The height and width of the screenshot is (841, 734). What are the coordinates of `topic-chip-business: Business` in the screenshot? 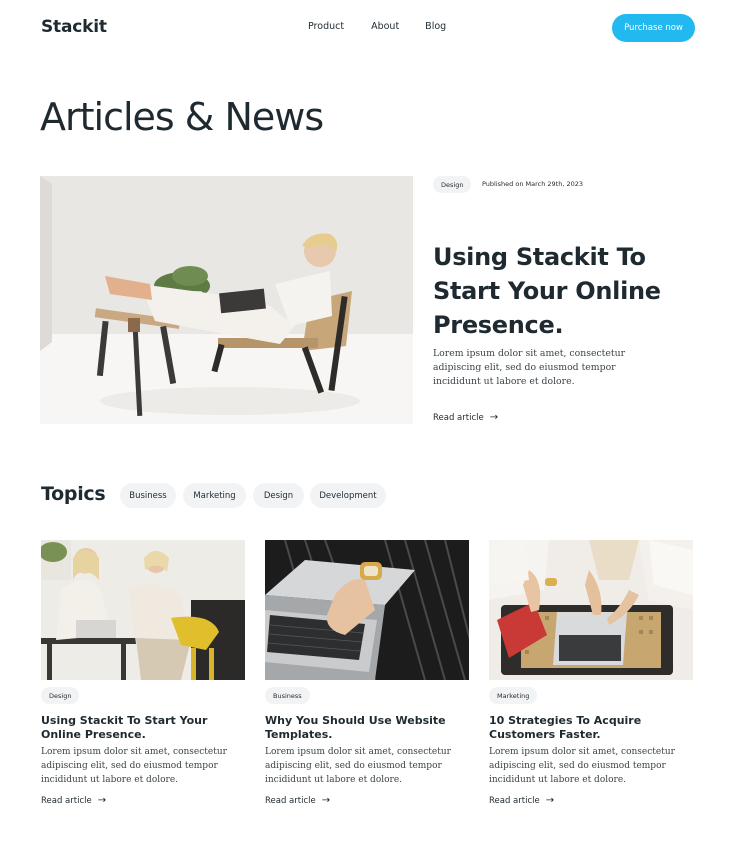 It's located at (148, 495).